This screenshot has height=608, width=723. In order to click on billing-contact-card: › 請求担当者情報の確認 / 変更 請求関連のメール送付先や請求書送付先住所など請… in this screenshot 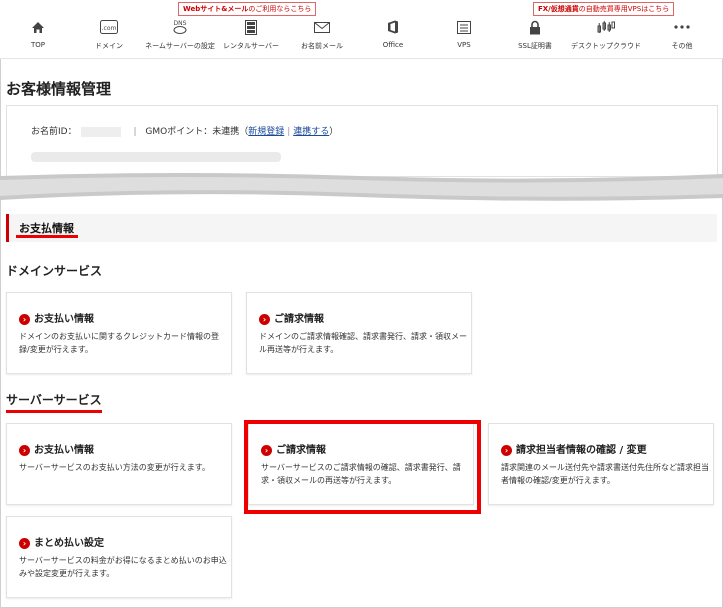, I will do `click(601, 464)`.